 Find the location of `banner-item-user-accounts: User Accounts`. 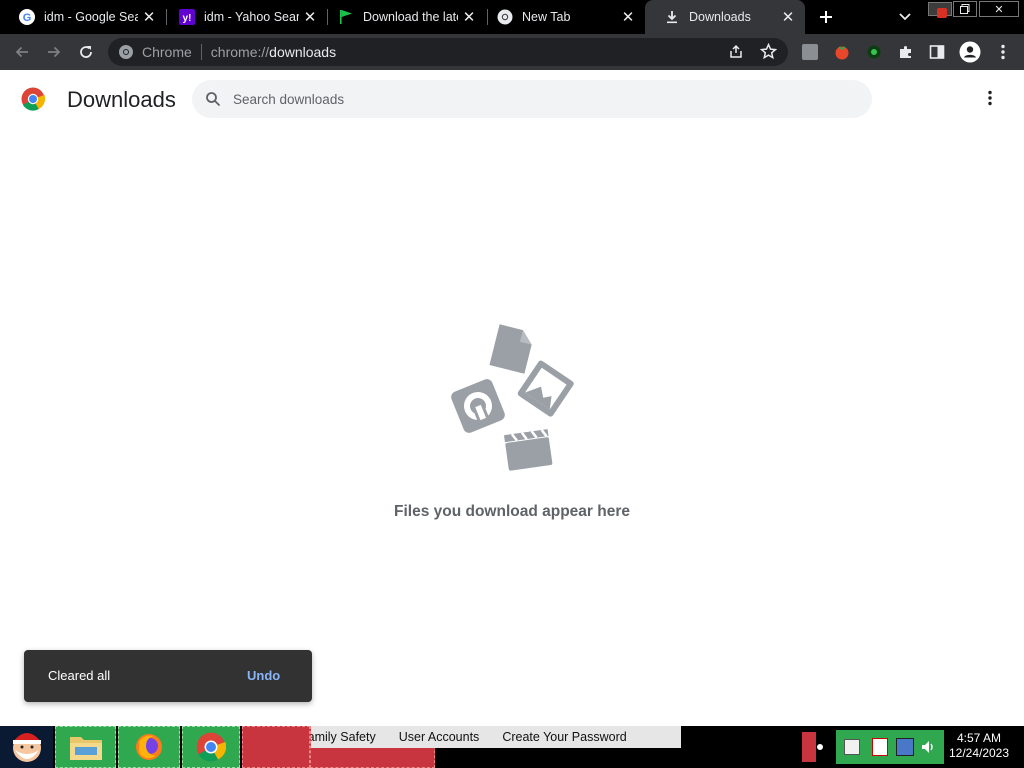

banner-item-user-accounts: User Accounts is located at coordinates (439, 737).